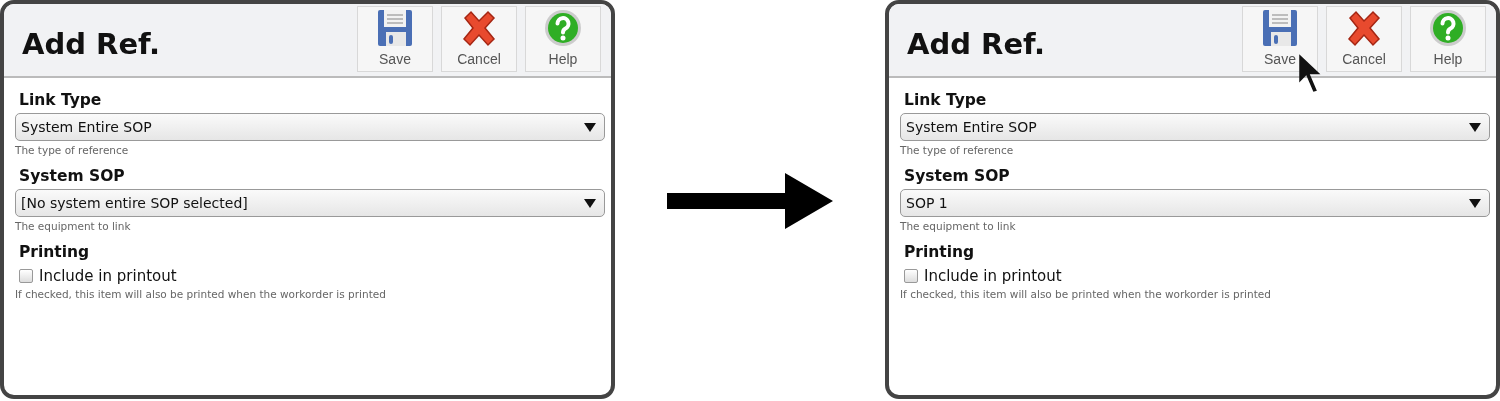 The image size is (1500, 401). Describe the element at coordinates (310, 203) in the screenshot. I see `dropdown: [No system entire SOP selected]` at that location.